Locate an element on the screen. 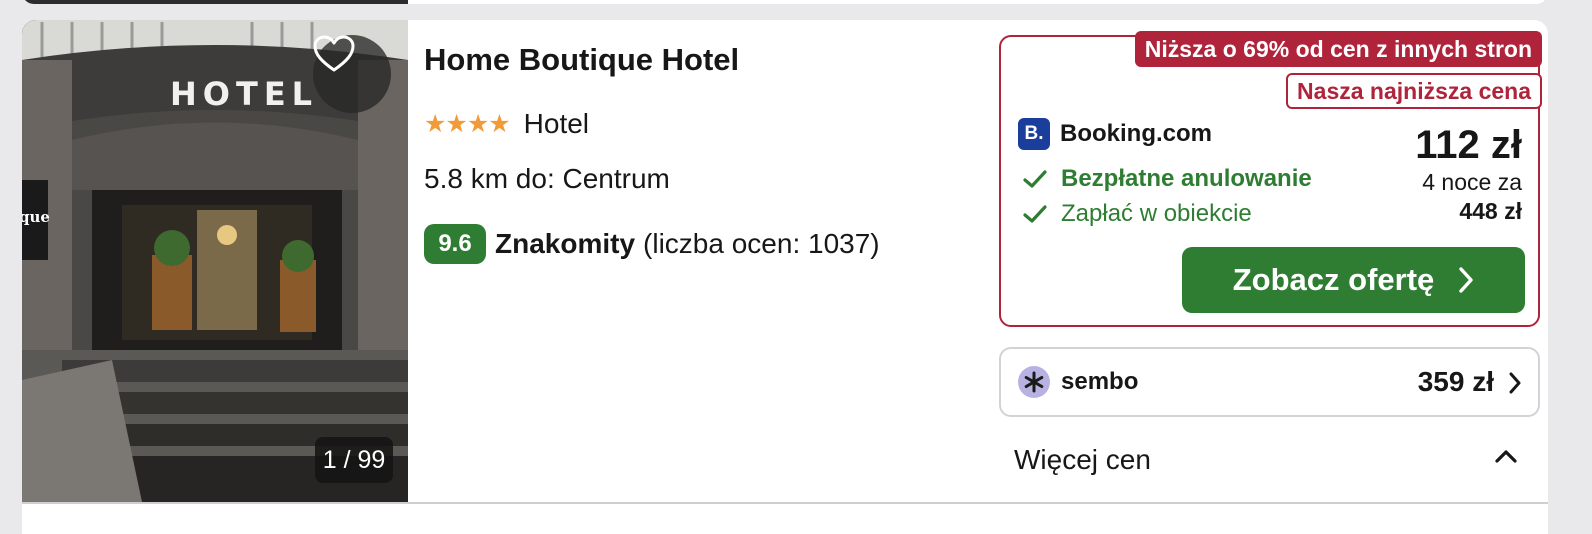  nightly-price: 112 zł is located at coordinates (1468, 145).